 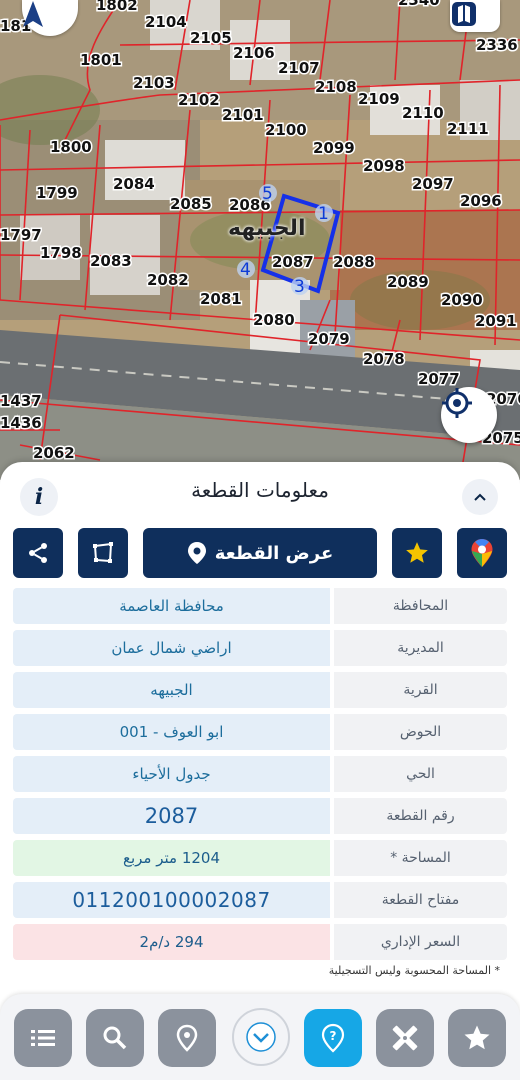 I want to click on parcel-number-1797: 1797, so click(x=21, y=235).